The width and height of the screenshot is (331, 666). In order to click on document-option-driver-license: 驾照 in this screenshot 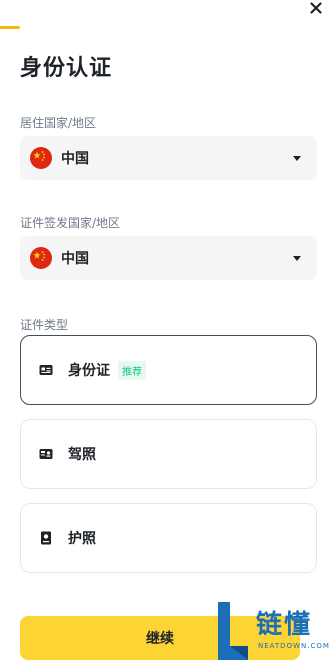, I will do `click(168, 454)`.